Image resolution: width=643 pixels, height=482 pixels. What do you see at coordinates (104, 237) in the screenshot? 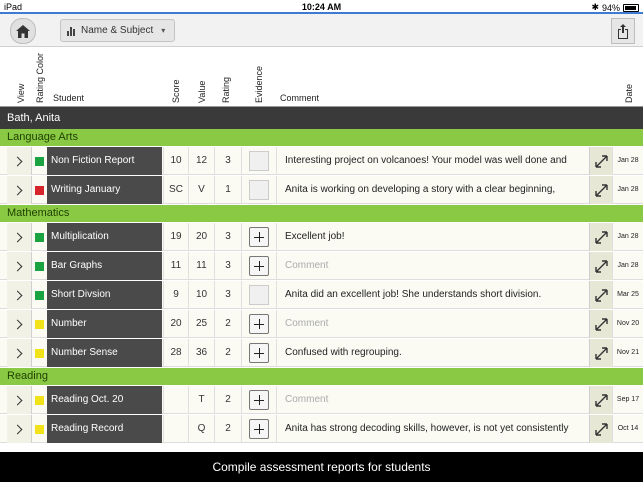
I see `assessment-name: Multiplication` at bounding box center [104, 237].